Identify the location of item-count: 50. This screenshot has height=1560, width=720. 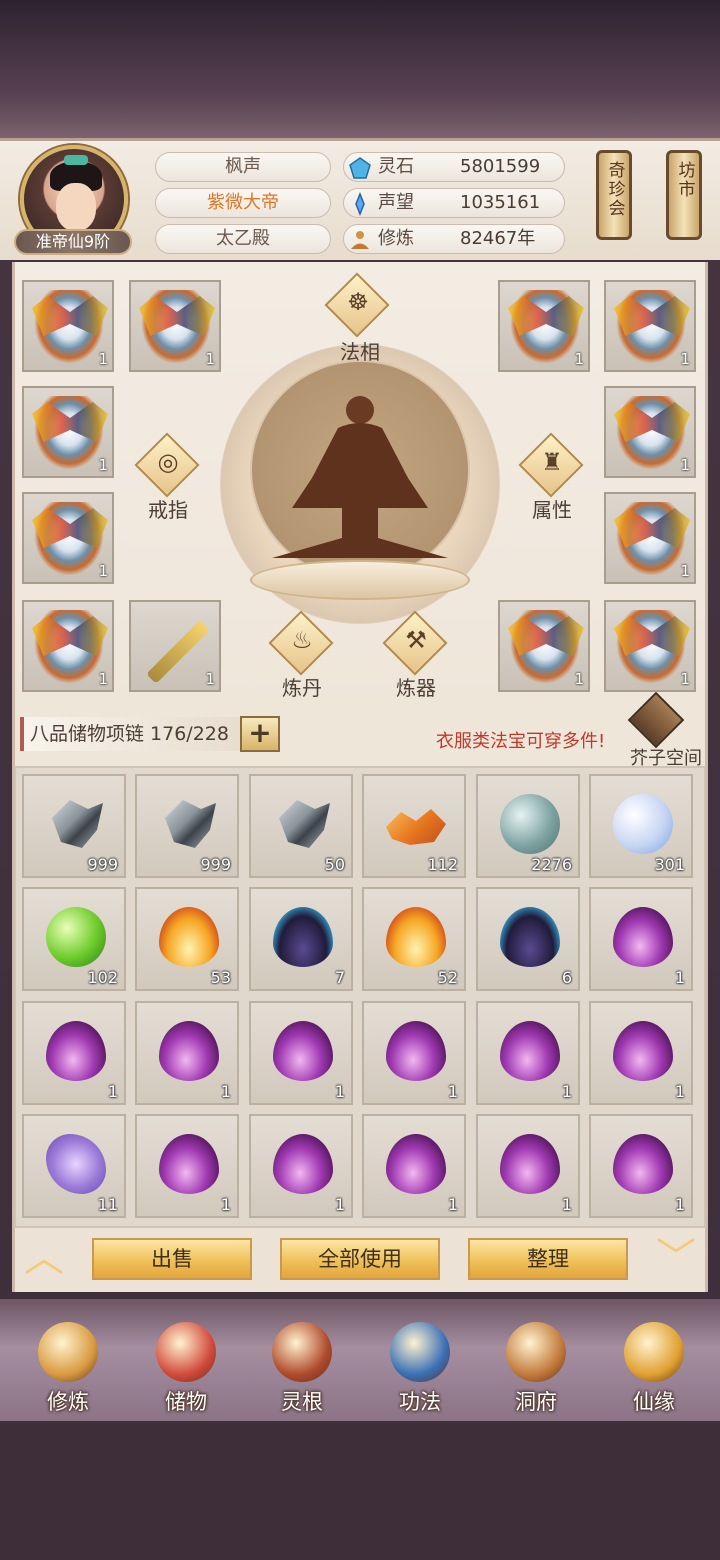
(334, 864).